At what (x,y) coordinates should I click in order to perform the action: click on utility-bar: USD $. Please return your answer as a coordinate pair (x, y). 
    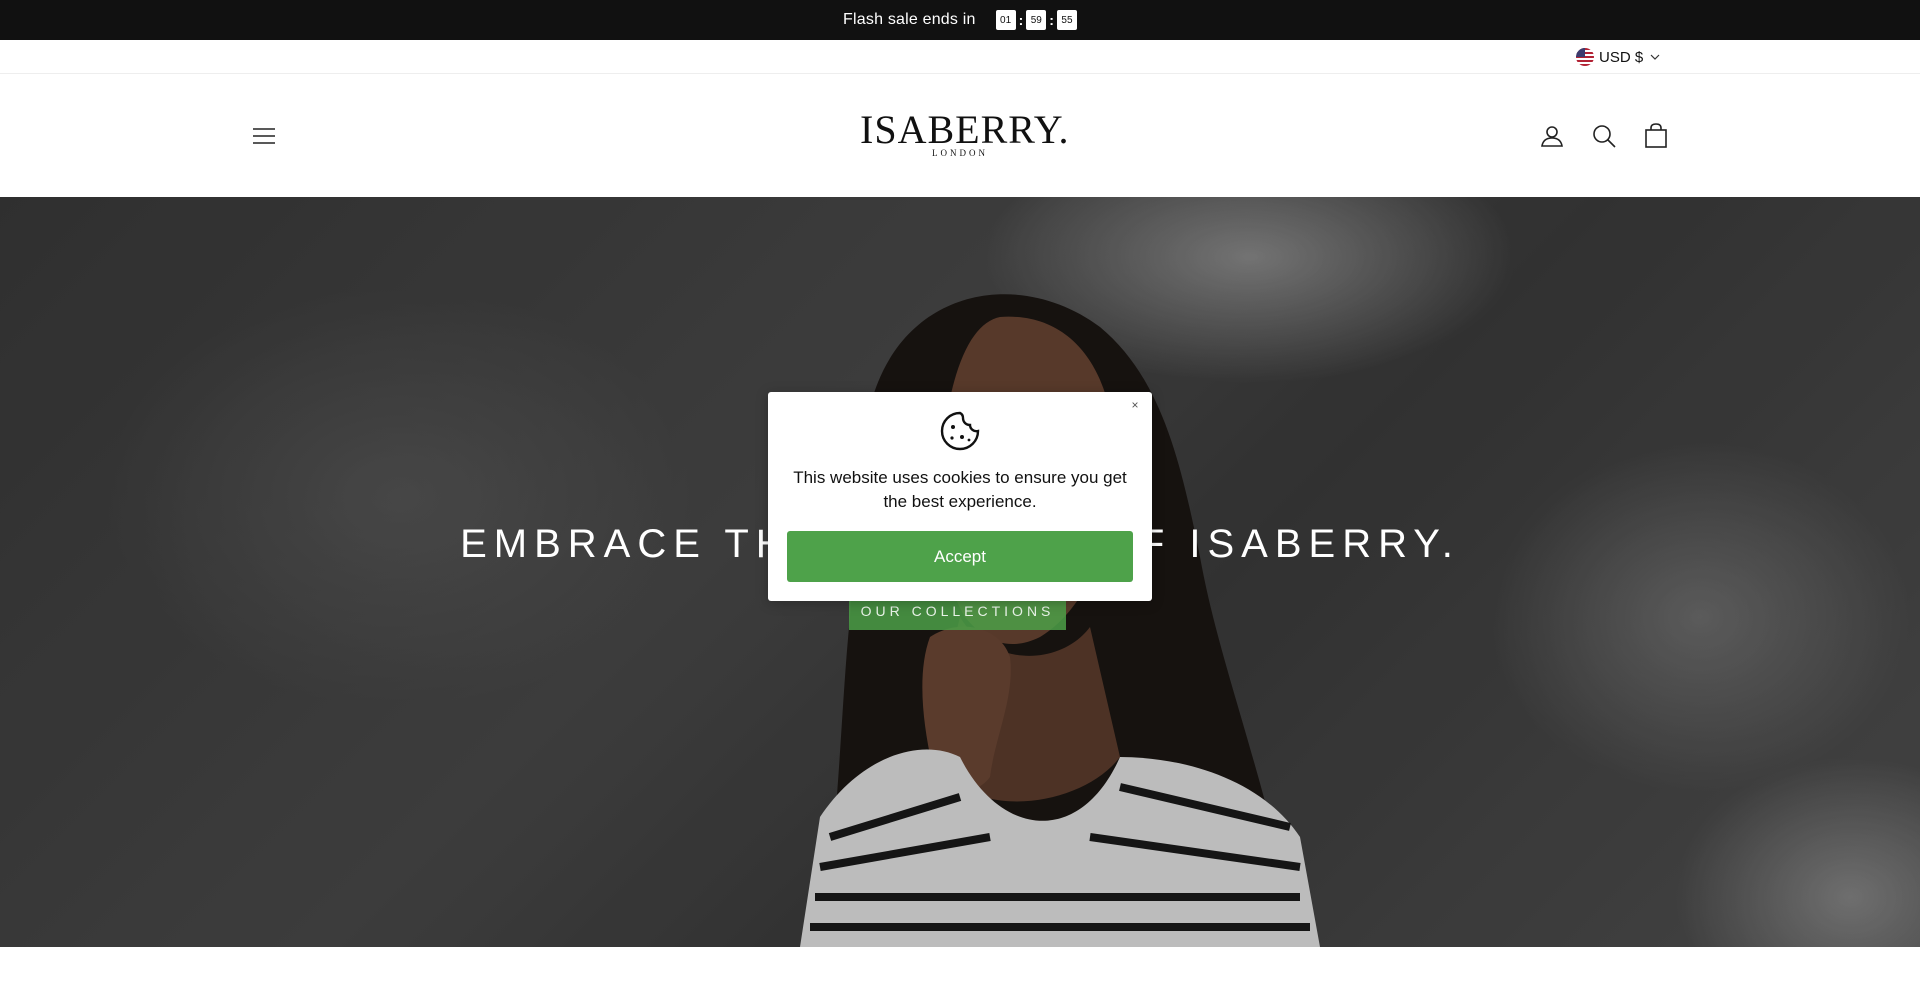
    Looking at the image, I should click on (960, 57).